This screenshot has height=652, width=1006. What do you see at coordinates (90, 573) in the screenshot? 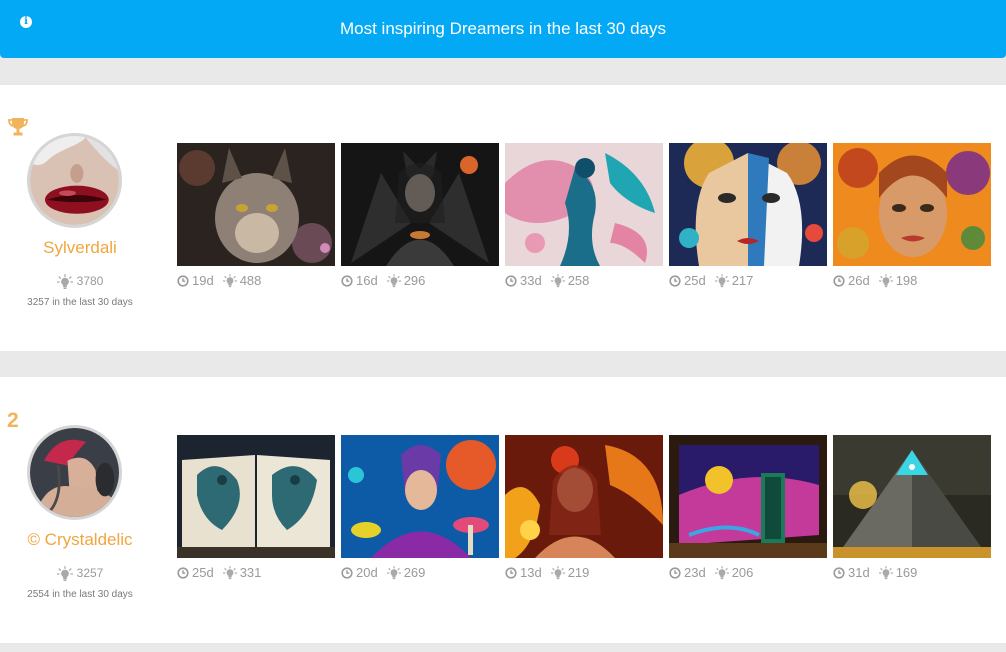
I see `total-likes-value: 3257` at bounding box center [90, 573].